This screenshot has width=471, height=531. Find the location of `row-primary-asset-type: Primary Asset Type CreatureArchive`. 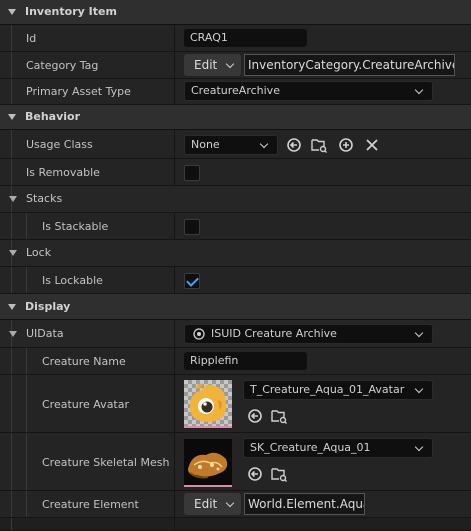

row-primary-asset-type: Primary Asset Type CreatureArchive is located at coordinates (235, 92).